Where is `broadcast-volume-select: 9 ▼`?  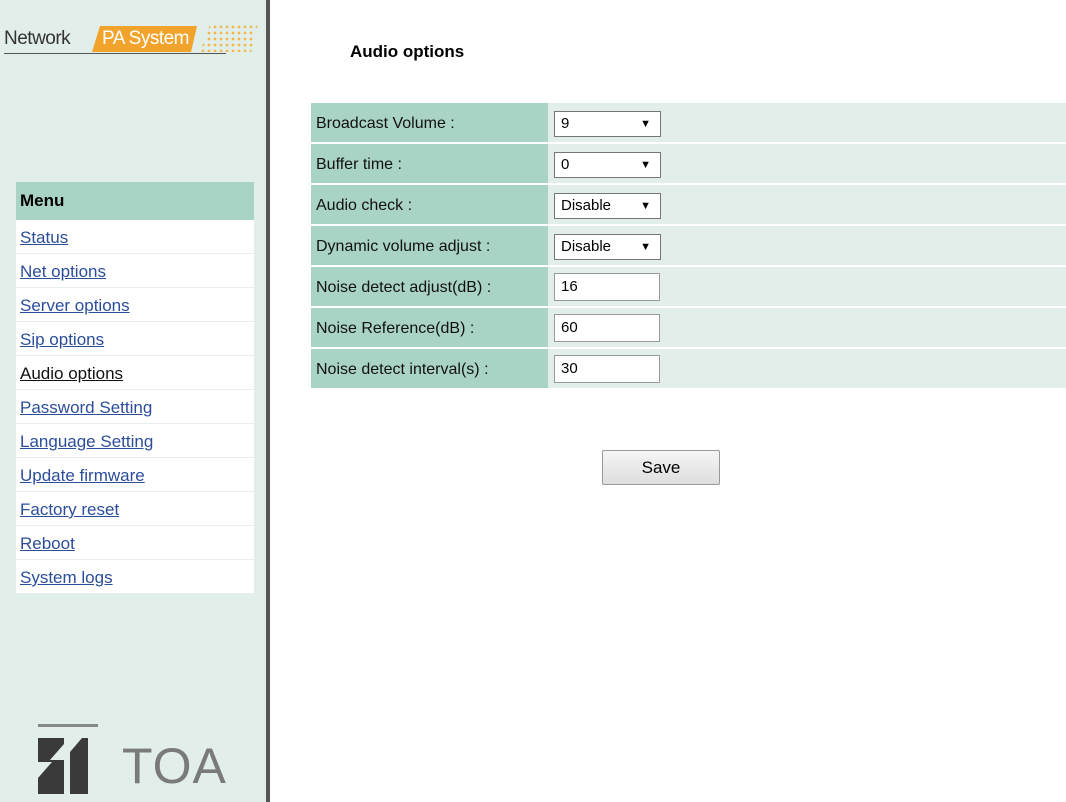 broadcast-volume-select: 9 ▼ is located at coordinates (607, 124).